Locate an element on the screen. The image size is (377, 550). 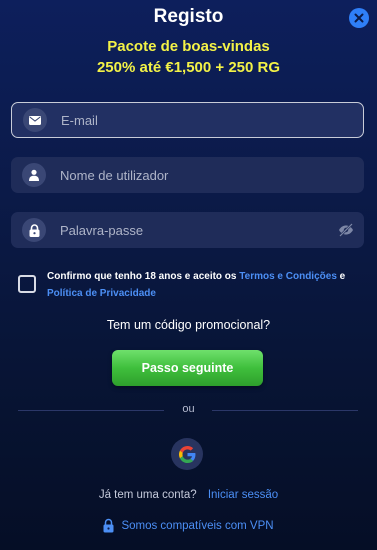
consent-text-before: Confirmo que tenho 18 anos e aceito os is located at coordinates (143, 276).